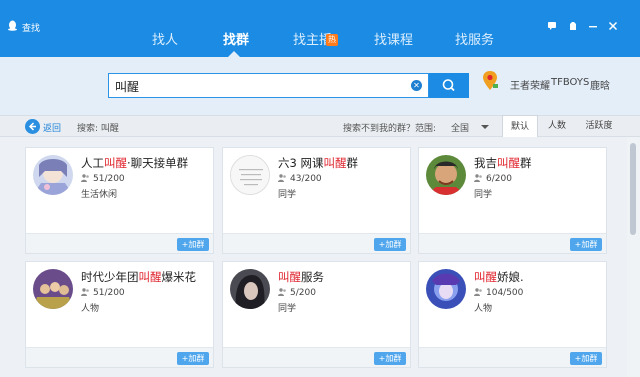 The image size is (640, 377). I want to click on tab-find-services: 找服务, so click(474, 41).